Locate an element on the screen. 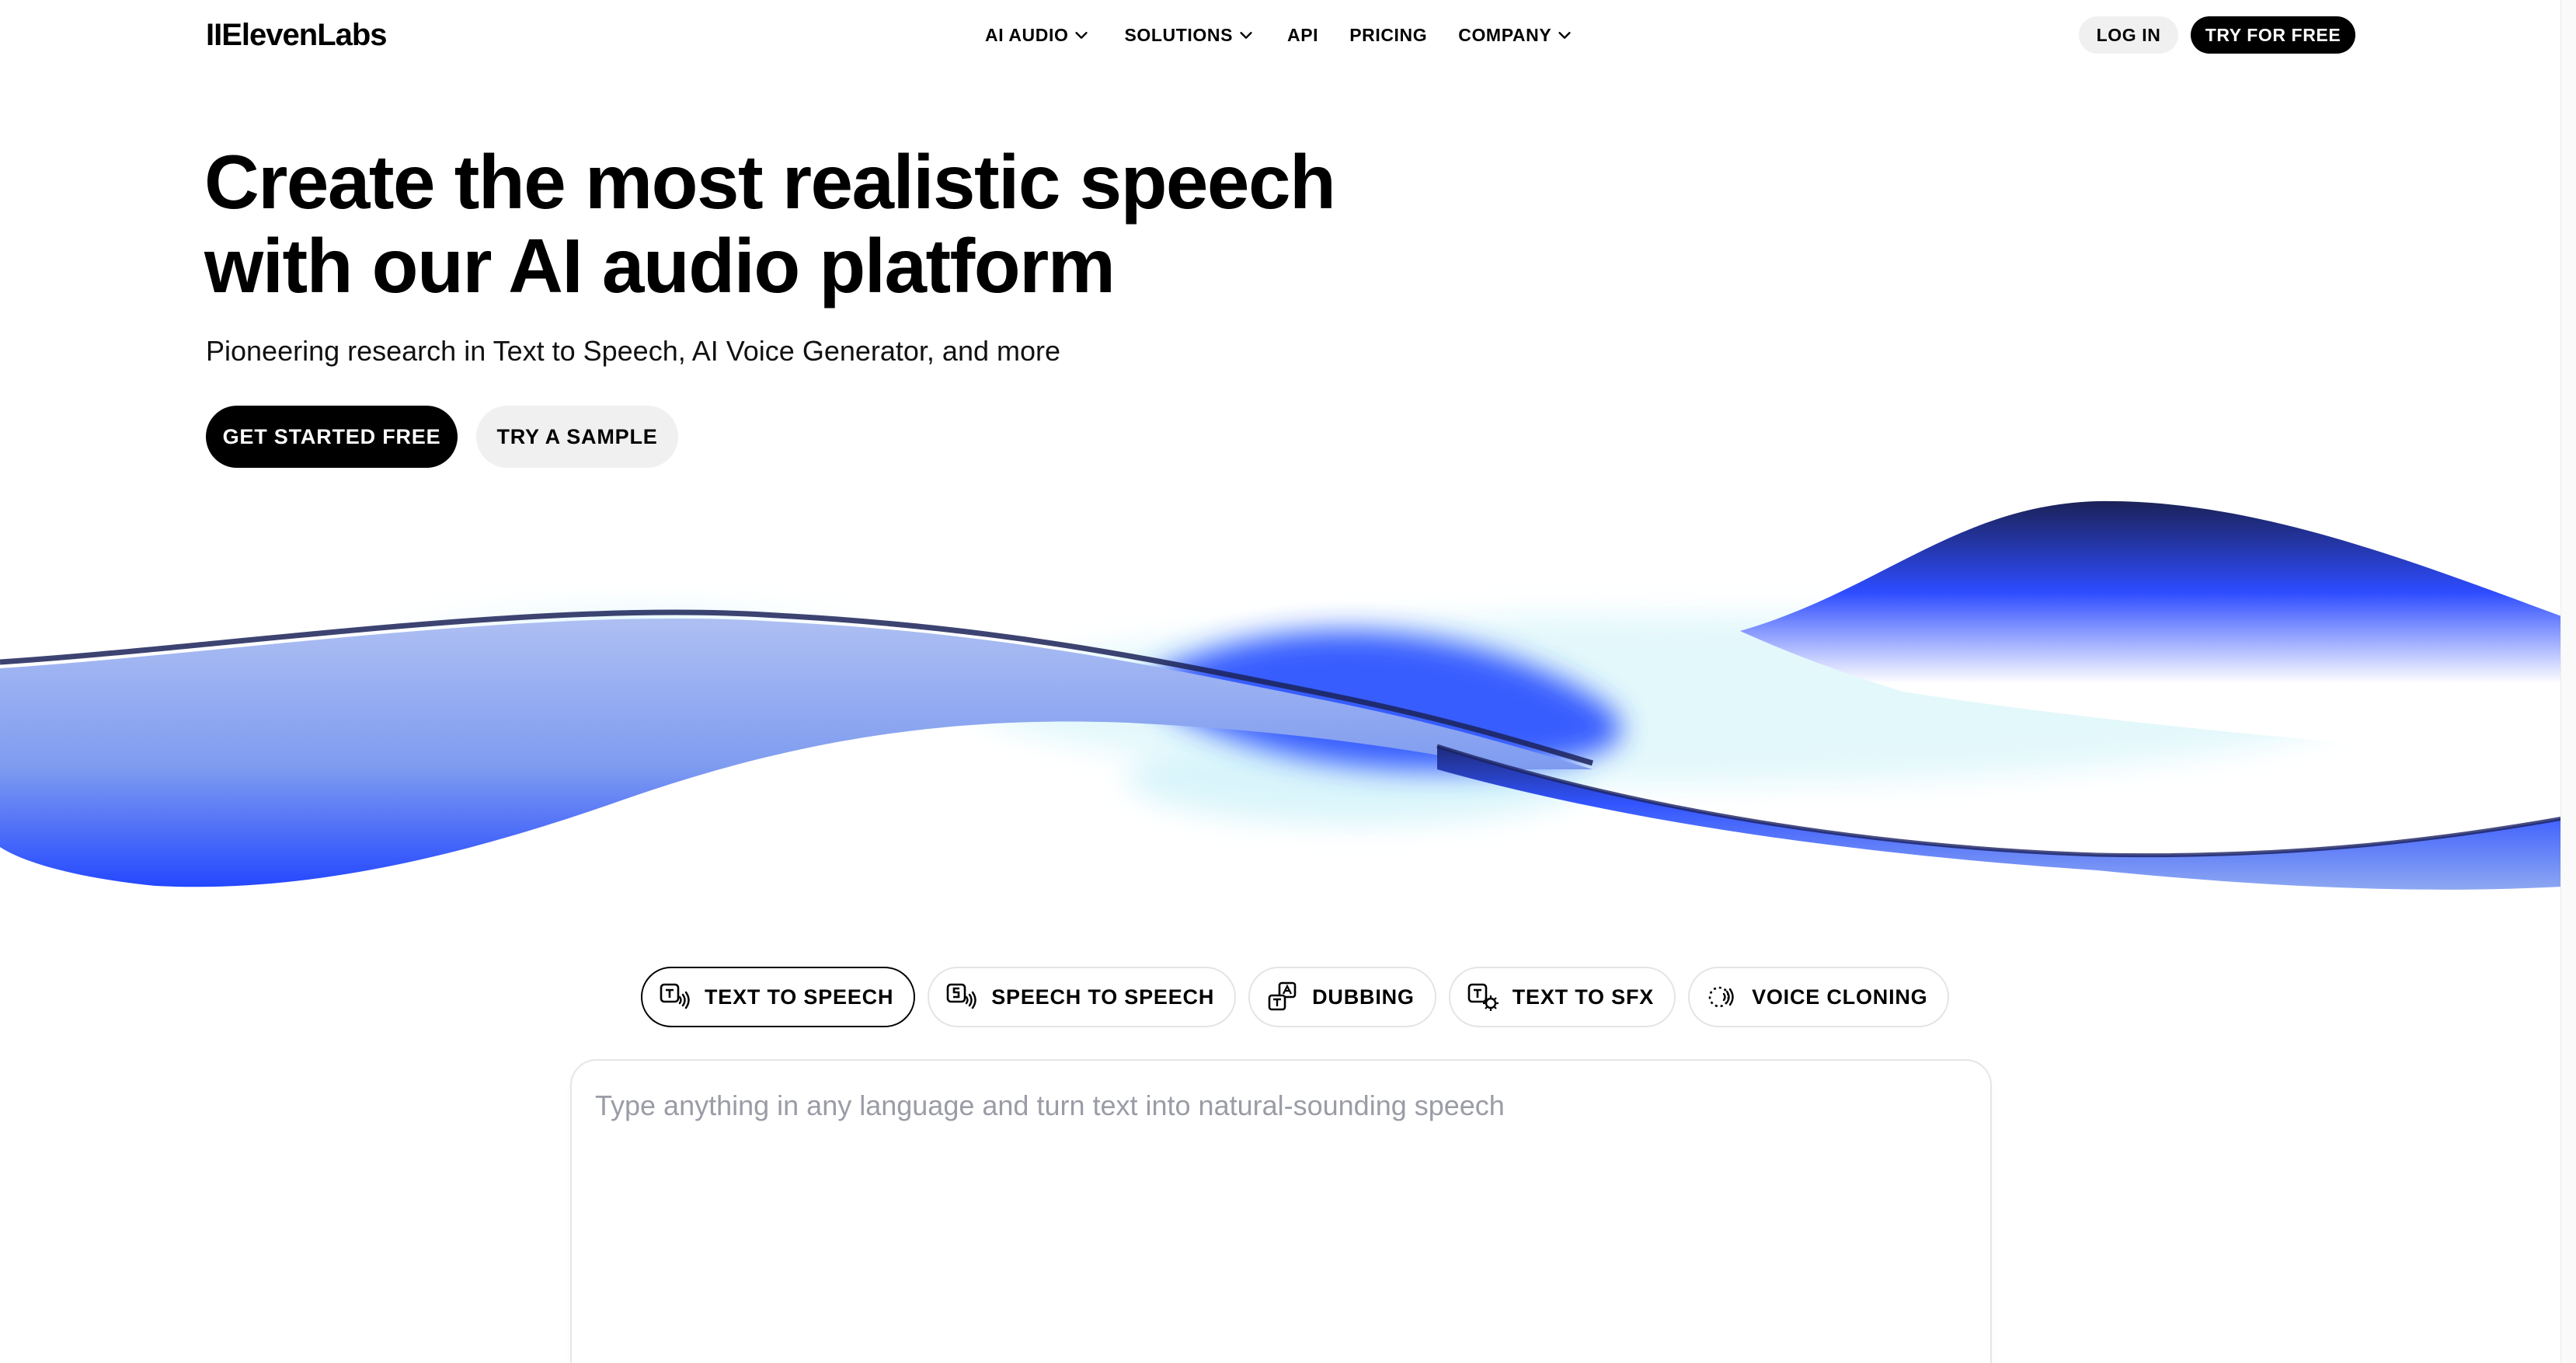 The image size is (2576, 1363). nav-item-label: API is located at coordinates (1303, 34).